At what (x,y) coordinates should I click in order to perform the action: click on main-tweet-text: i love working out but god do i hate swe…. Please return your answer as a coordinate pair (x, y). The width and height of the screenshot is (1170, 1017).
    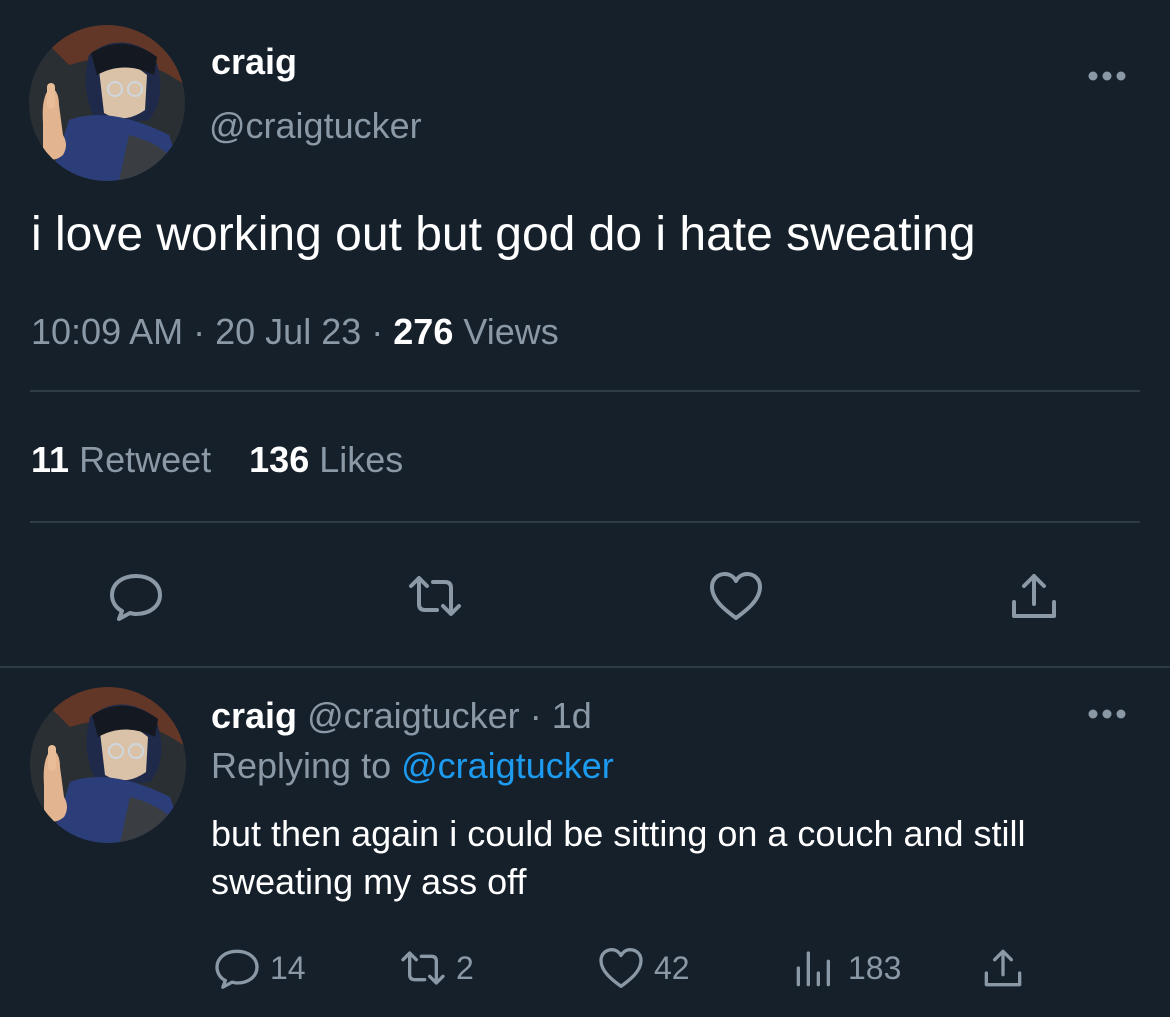
    Looking at the image, I should click on (503, 234).